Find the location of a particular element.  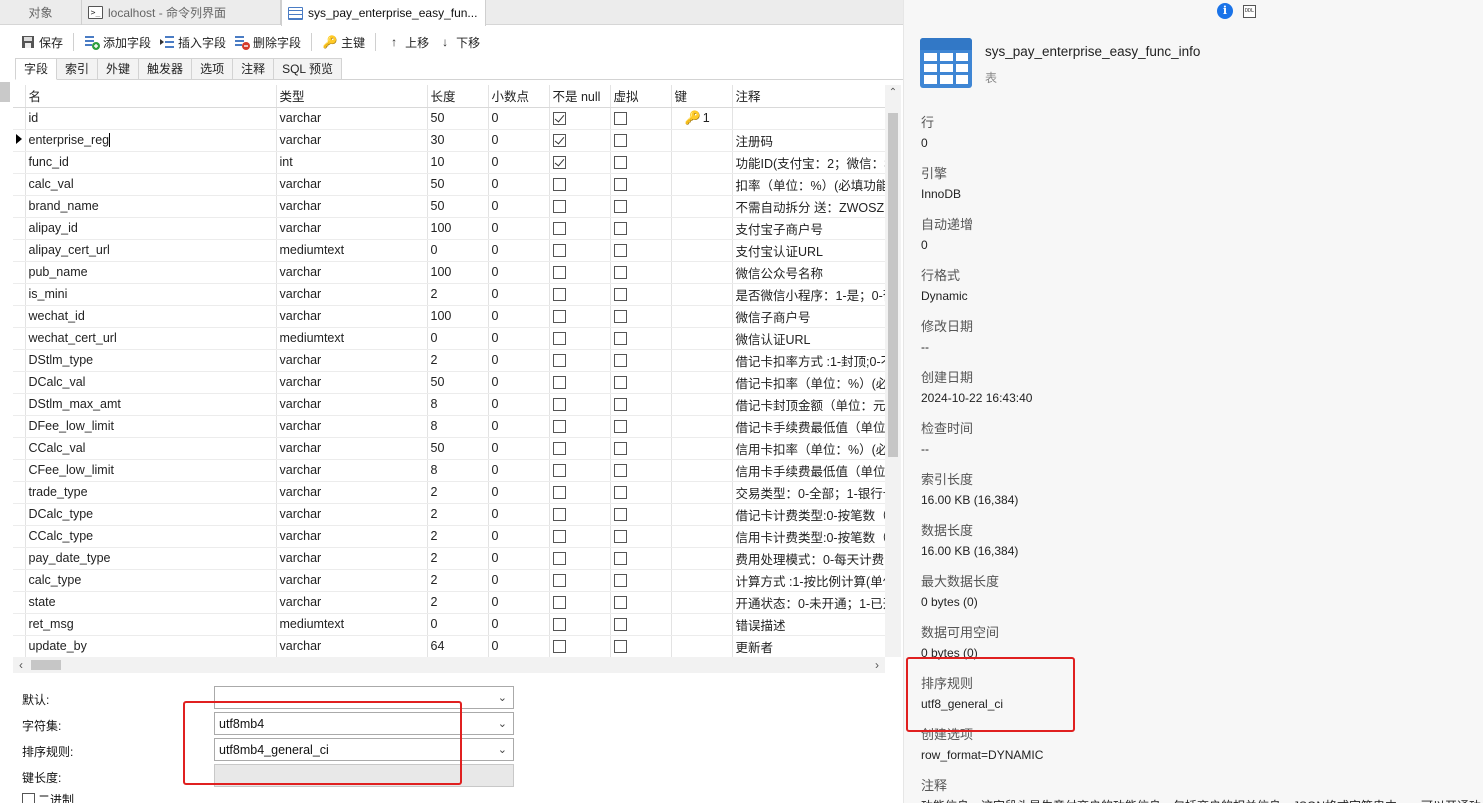

table-row: trade_type varchar 2 0 交易类型：0-全部；1-银行卡 is located at coordinates (449, 492).